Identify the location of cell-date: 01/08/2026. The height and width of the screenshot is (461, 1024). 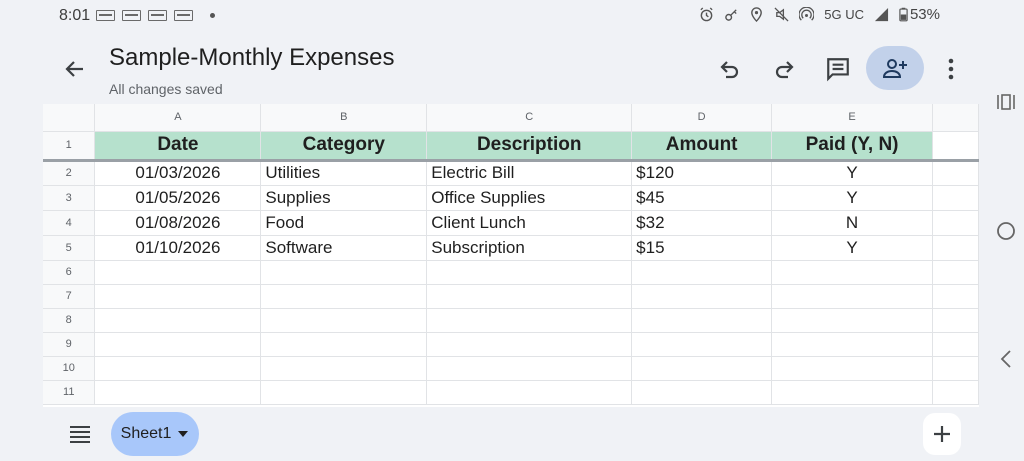
(178, 223).